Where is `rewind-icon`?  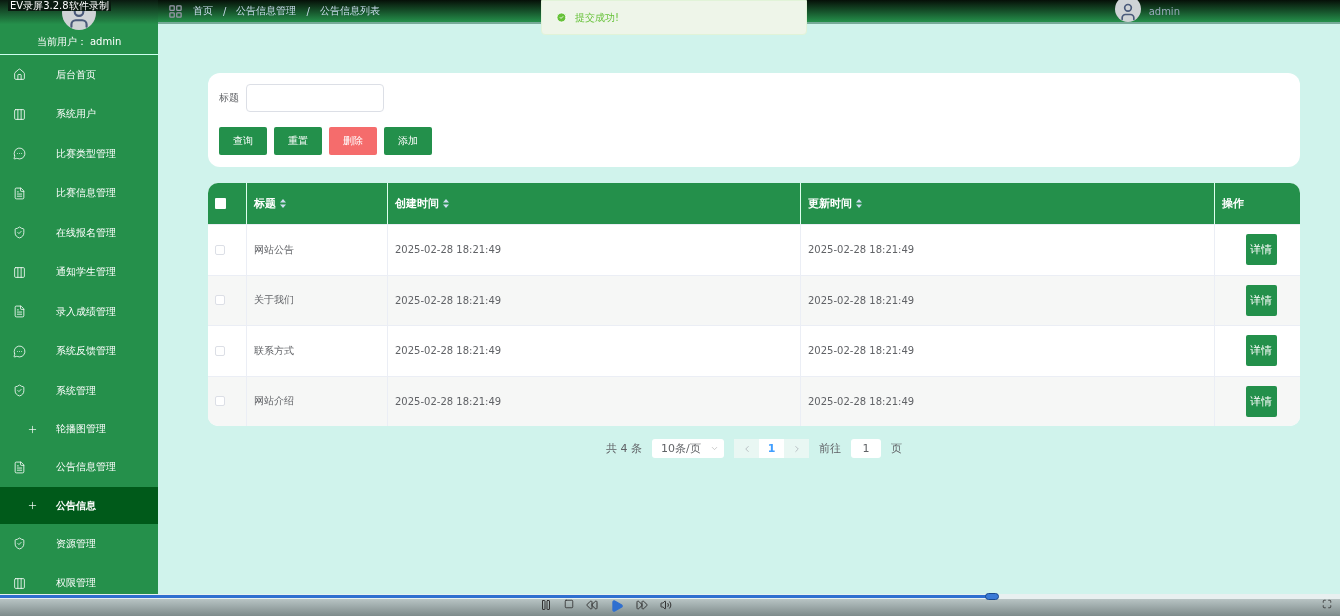
rewind-icon is located at coordinates (592, 605).